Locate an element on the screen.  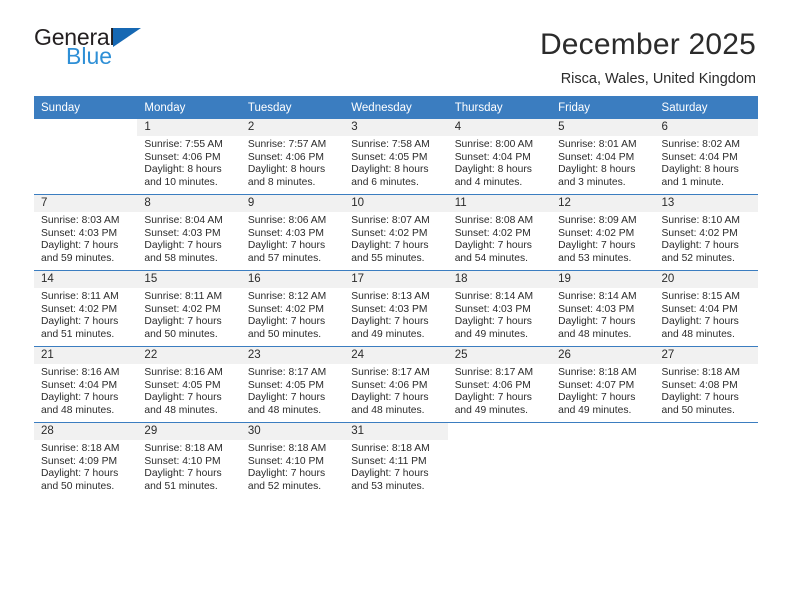
day-number: 14 is located at coordinates (86, 279).